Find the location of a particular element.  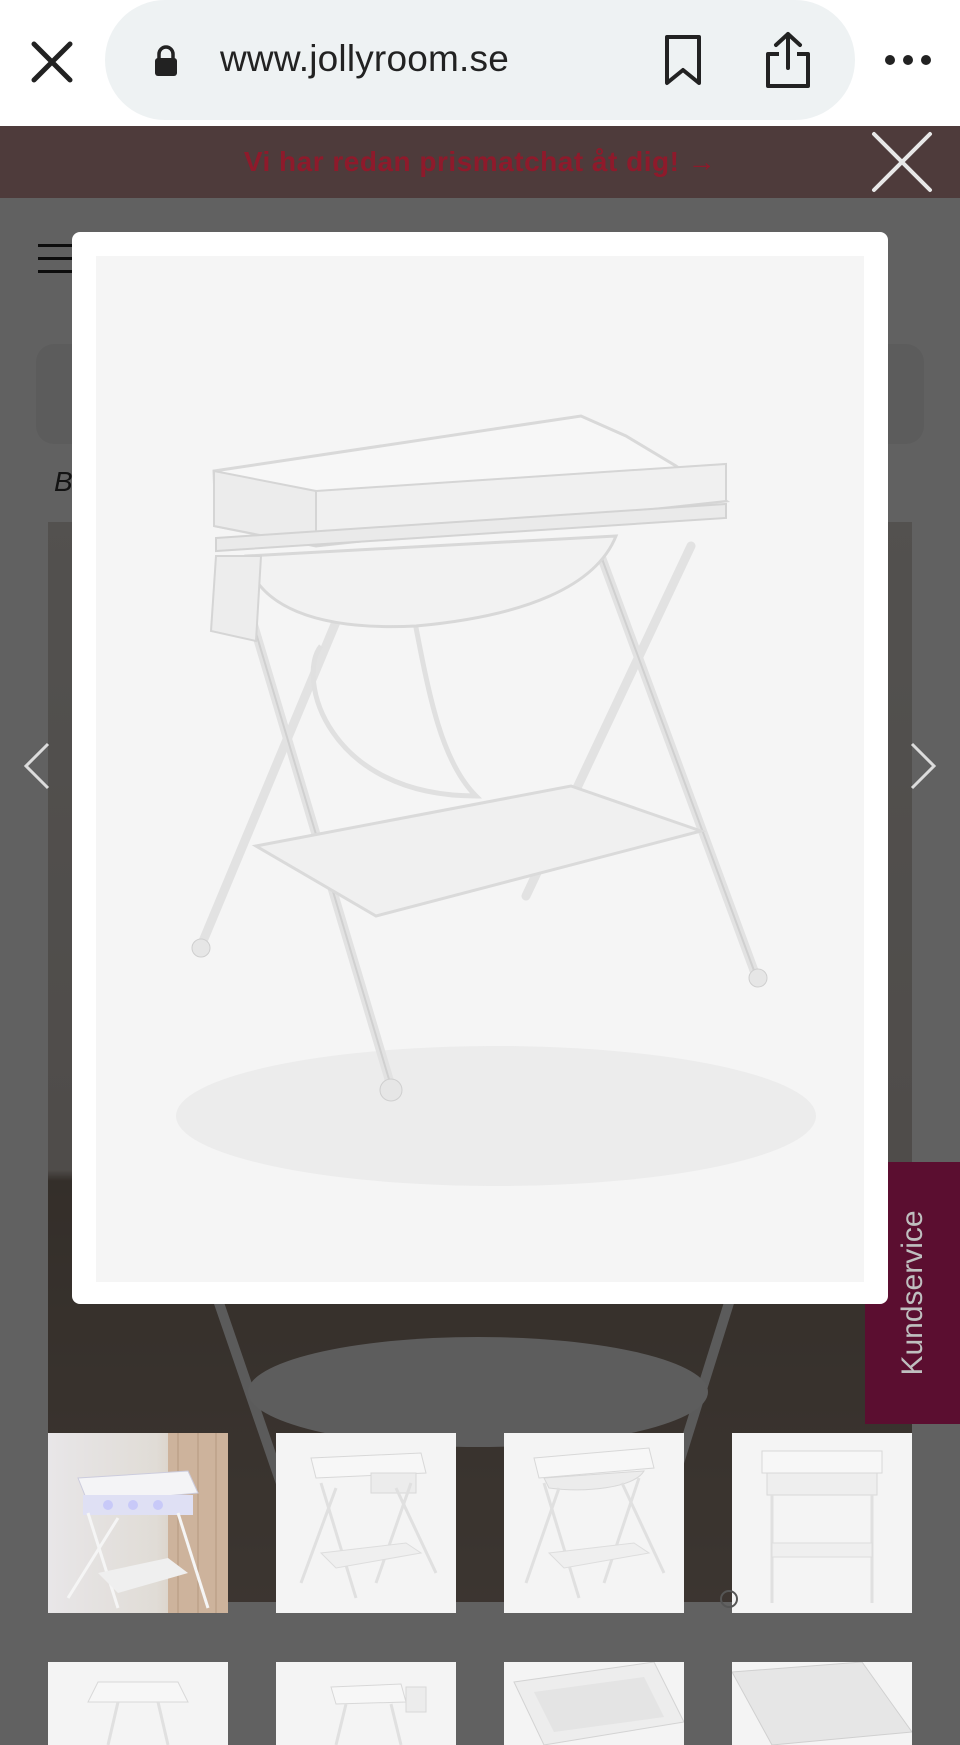

bookmark-icon is located at coordinates (683, 60).